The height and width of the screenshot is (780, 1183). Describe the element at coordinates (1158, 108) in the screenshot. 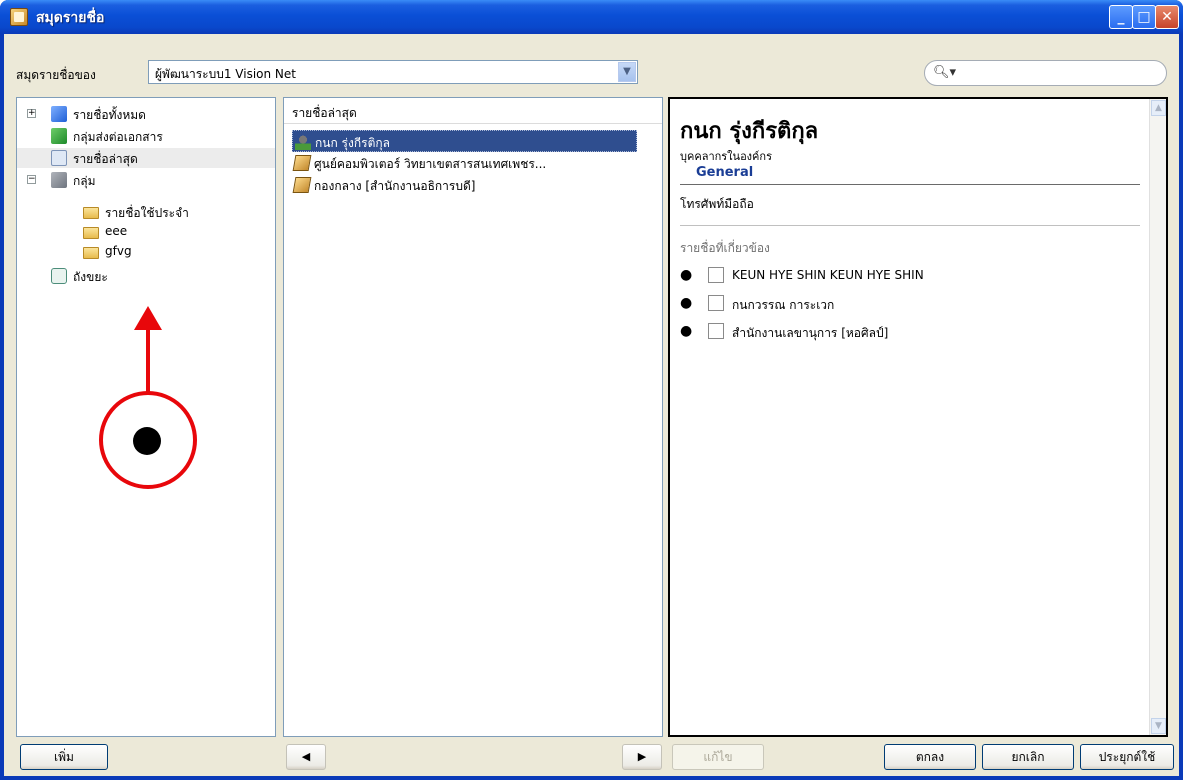

I see `scroll-up-icon: ▲` at that location.